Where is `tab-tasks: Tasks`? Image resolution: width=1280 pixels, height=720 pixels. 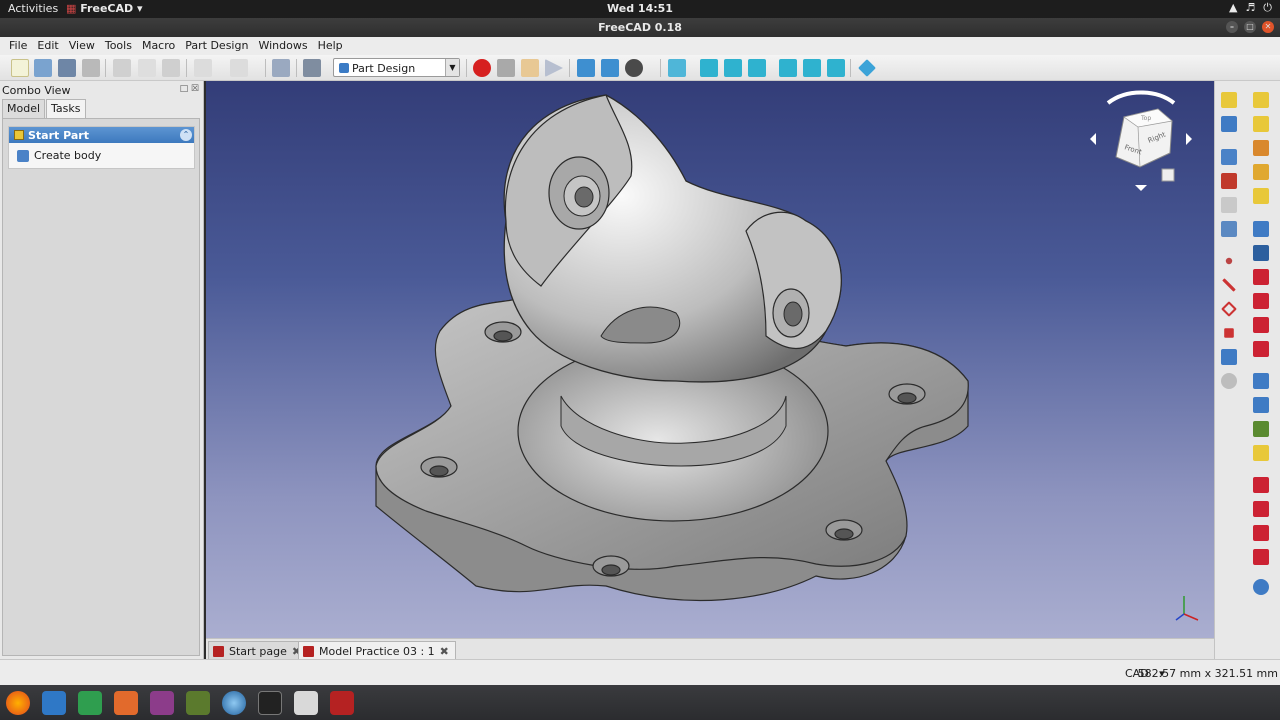
tab-tasks: Tasks is located at coordinates (66, 108).